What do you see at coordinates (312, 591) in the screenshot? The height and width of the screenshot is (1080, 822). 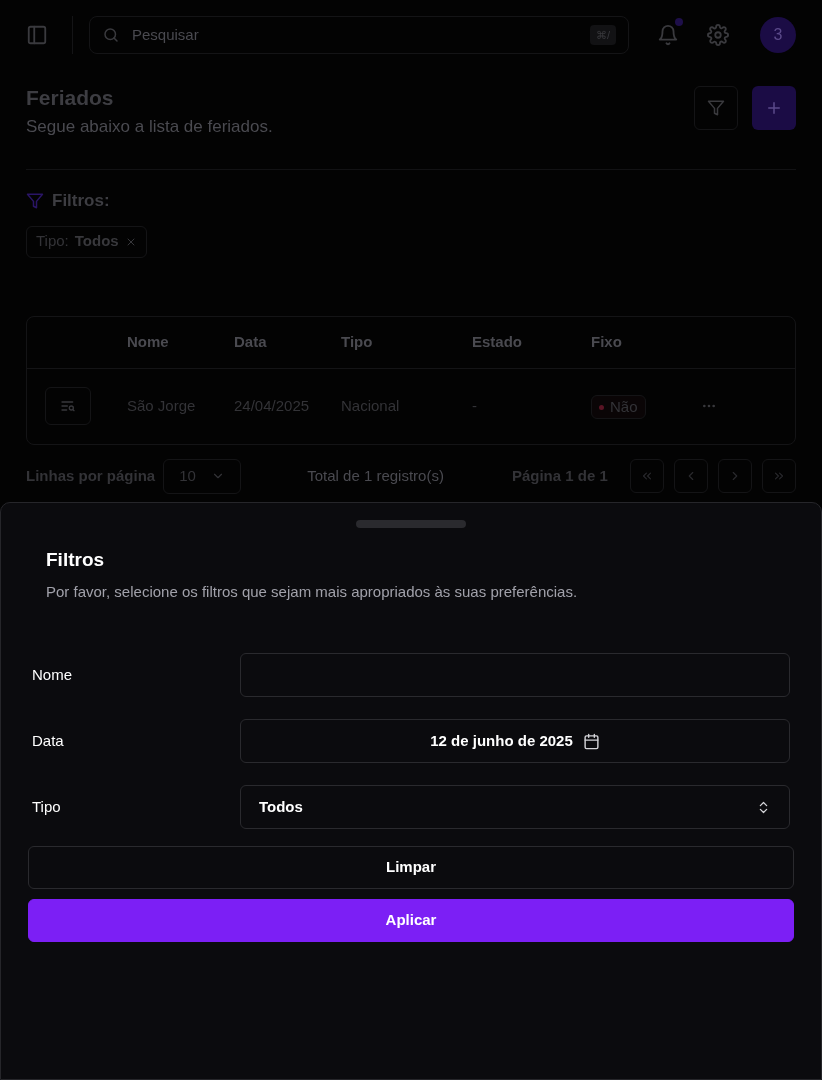 I see `drawer-description: Por favor, selecione os filtros que sejam mais apropriados às suas preferências.` at bounding box center [312, 591].